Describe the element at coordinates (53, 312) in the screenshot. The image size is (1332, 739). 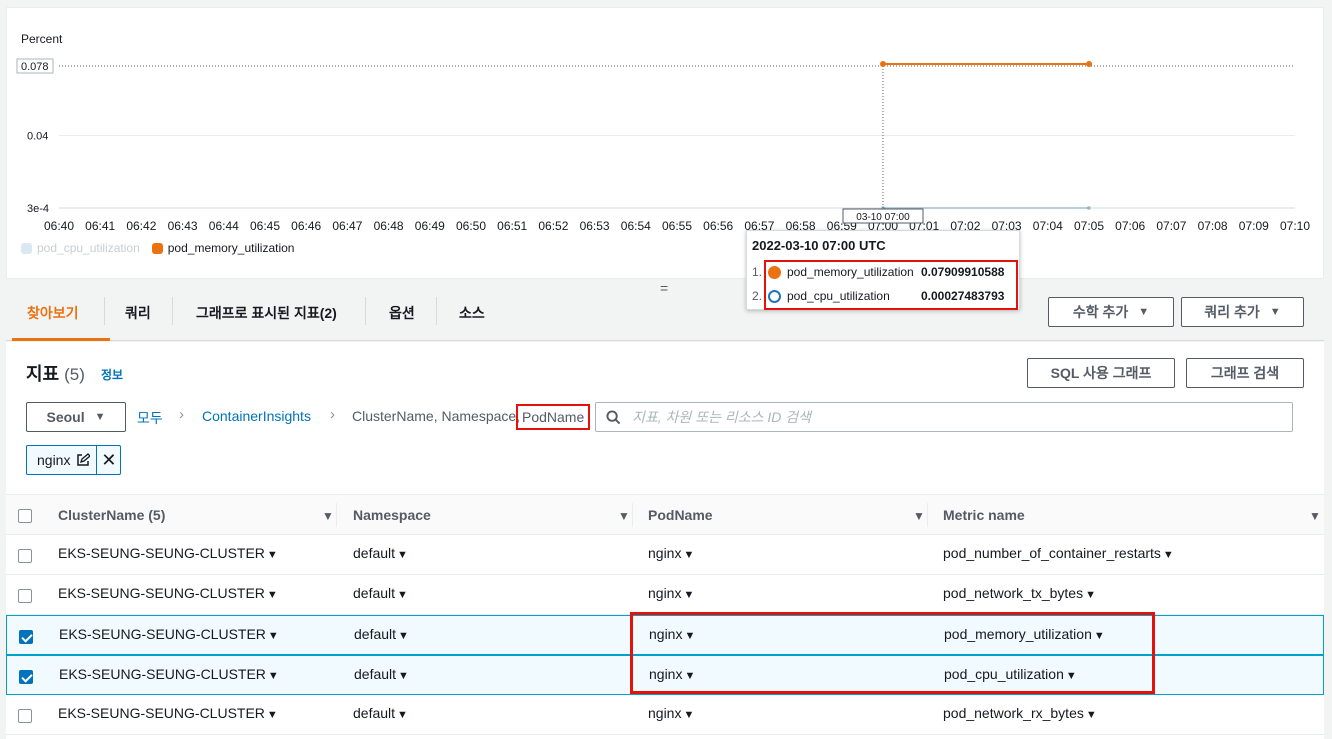
I see `tab-browse: 찾아보기` at that location.